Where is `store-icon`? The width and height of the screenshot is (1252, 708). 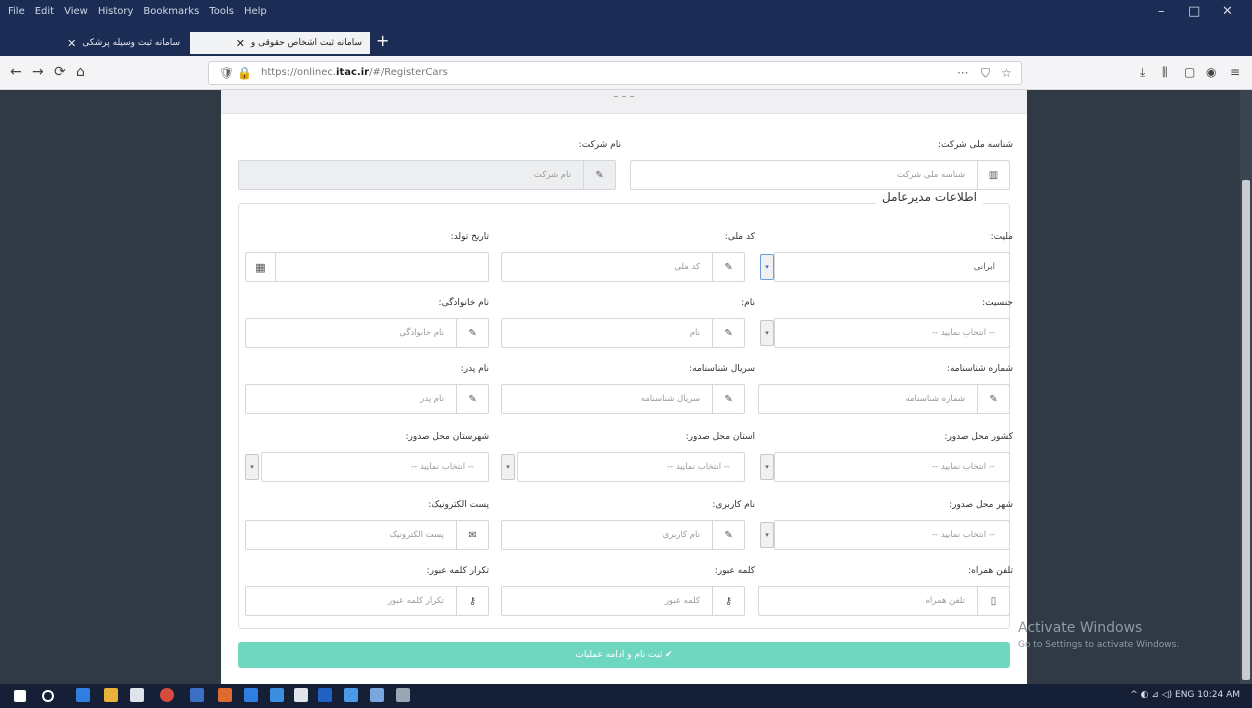
store-icon is located at coordinates (137, 695).